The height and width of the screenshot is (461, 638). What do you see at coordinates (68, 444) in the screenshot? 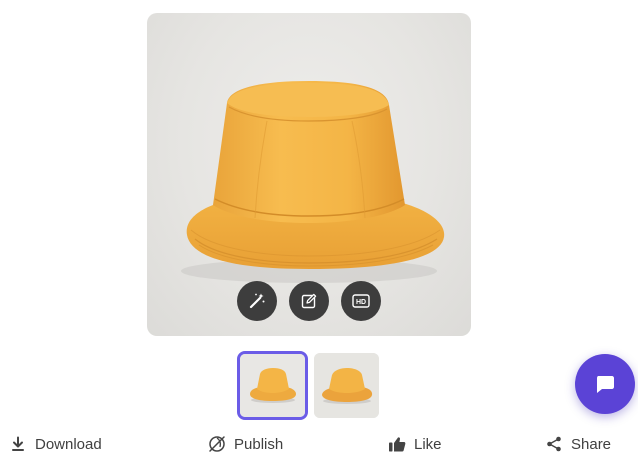
I see `download-label: Download` at bounding box center [68, 444].